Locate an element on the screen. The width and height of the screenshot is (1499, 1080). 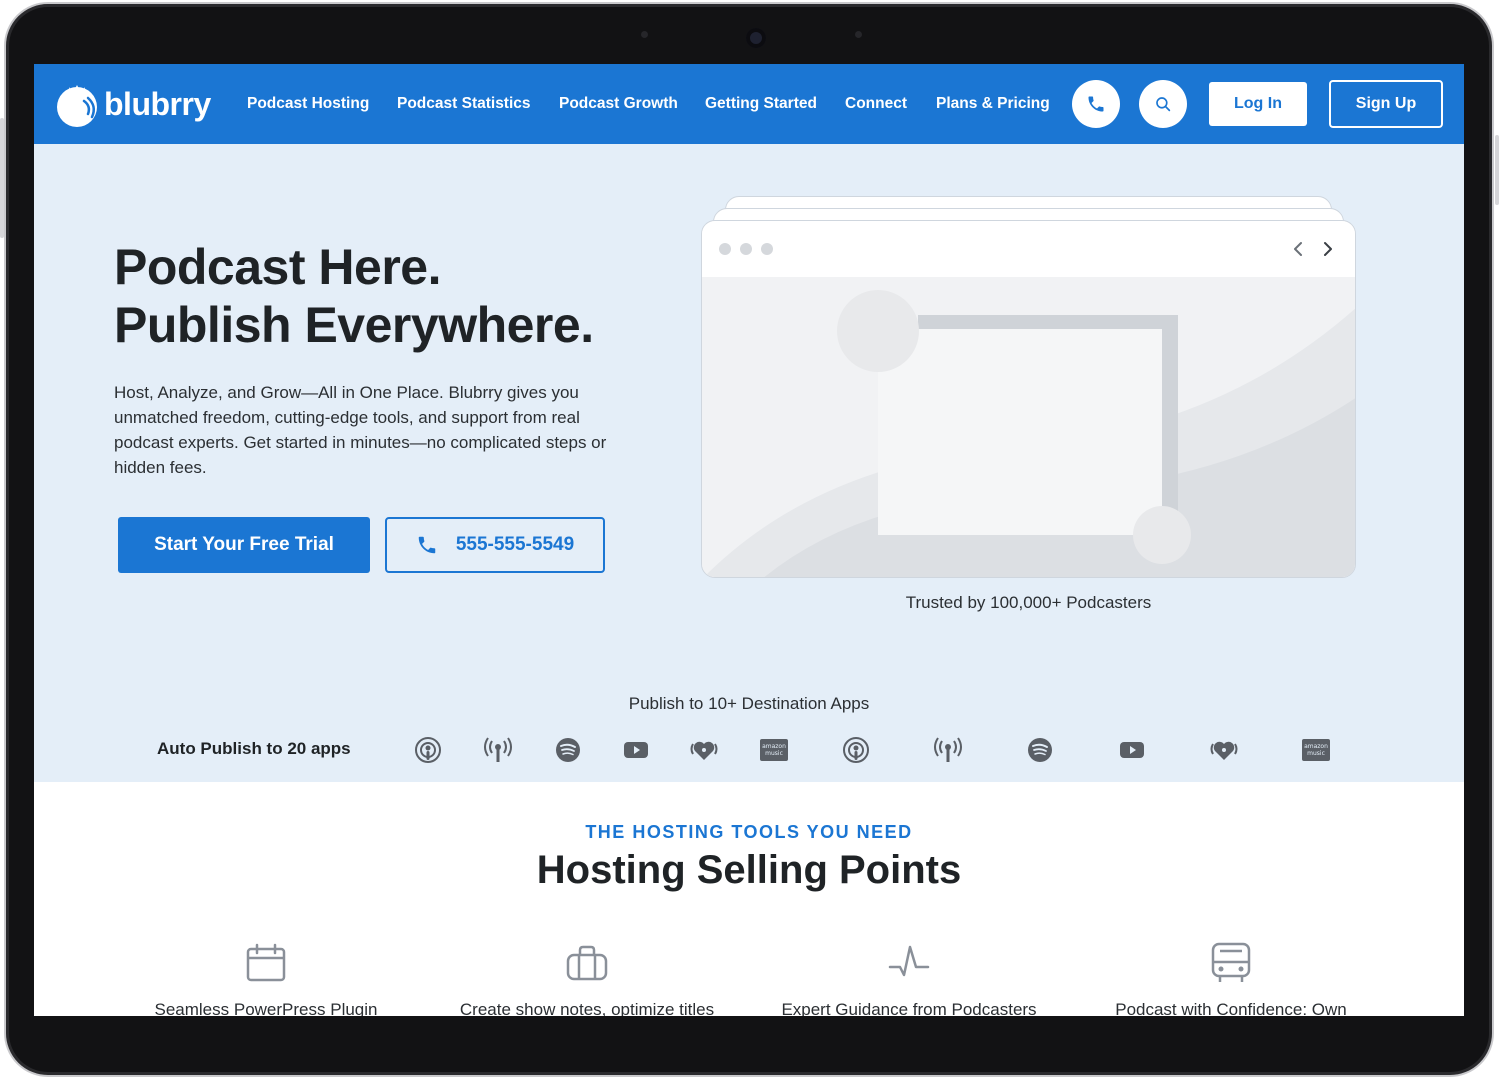
phone-button is located at coordinates (1096, 104).